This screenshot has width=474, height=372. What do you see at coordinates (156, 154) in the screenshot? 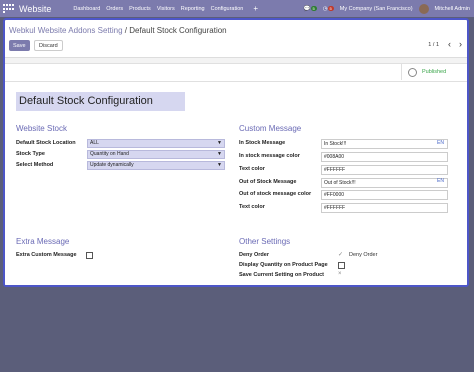
I see `stock-type-select: Quantity on Hand ▼` at bounding box center [156, 154].